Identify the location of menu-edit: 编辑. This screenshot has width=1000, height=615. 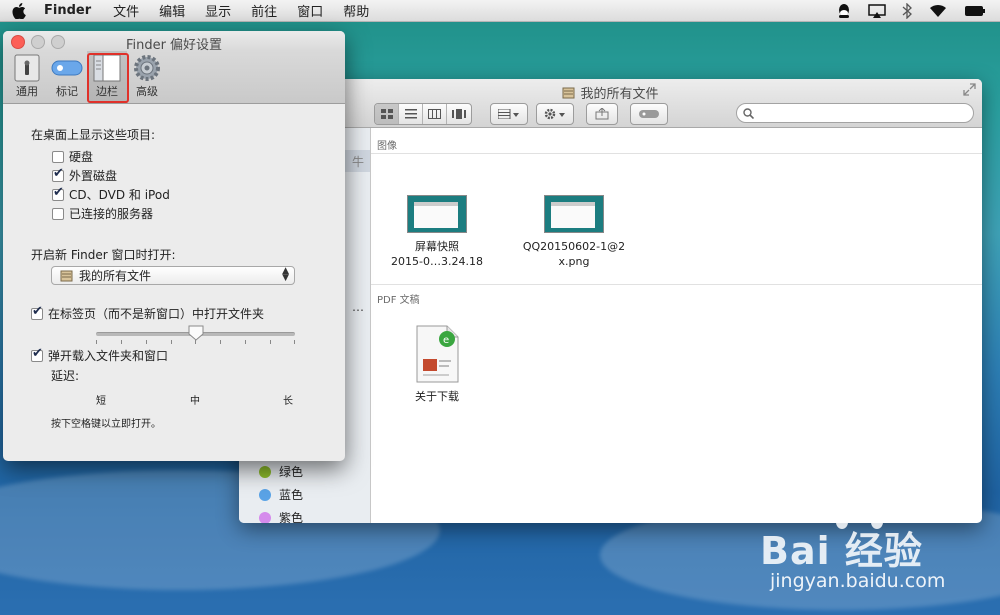
(172, 10).